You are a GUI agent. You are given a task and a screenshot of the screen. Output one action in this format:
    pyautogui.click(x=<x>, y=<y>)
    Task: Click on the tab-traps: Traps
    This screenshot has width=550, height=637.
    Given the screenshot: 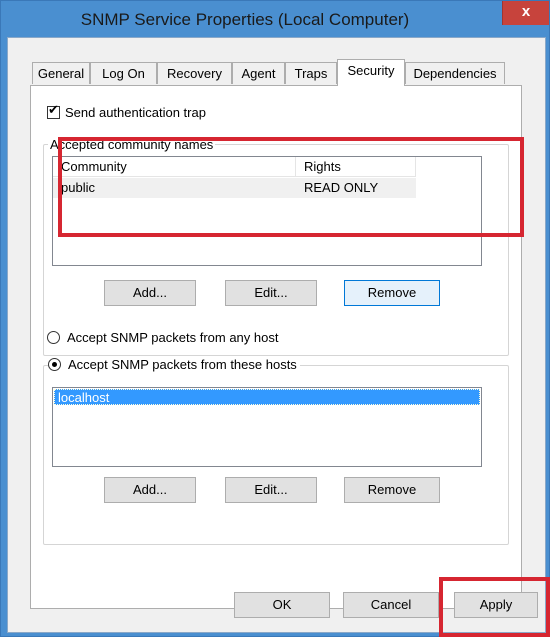 What is the action you would take?
    pyautogui.click(x=311, y=73)
    